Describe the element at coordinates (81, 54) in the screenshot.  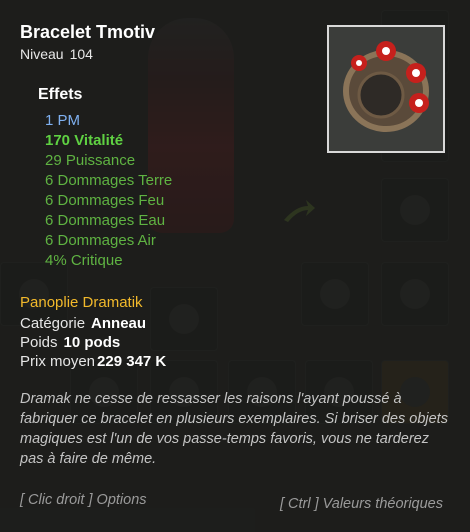
I see `level-value: 104` at that location.